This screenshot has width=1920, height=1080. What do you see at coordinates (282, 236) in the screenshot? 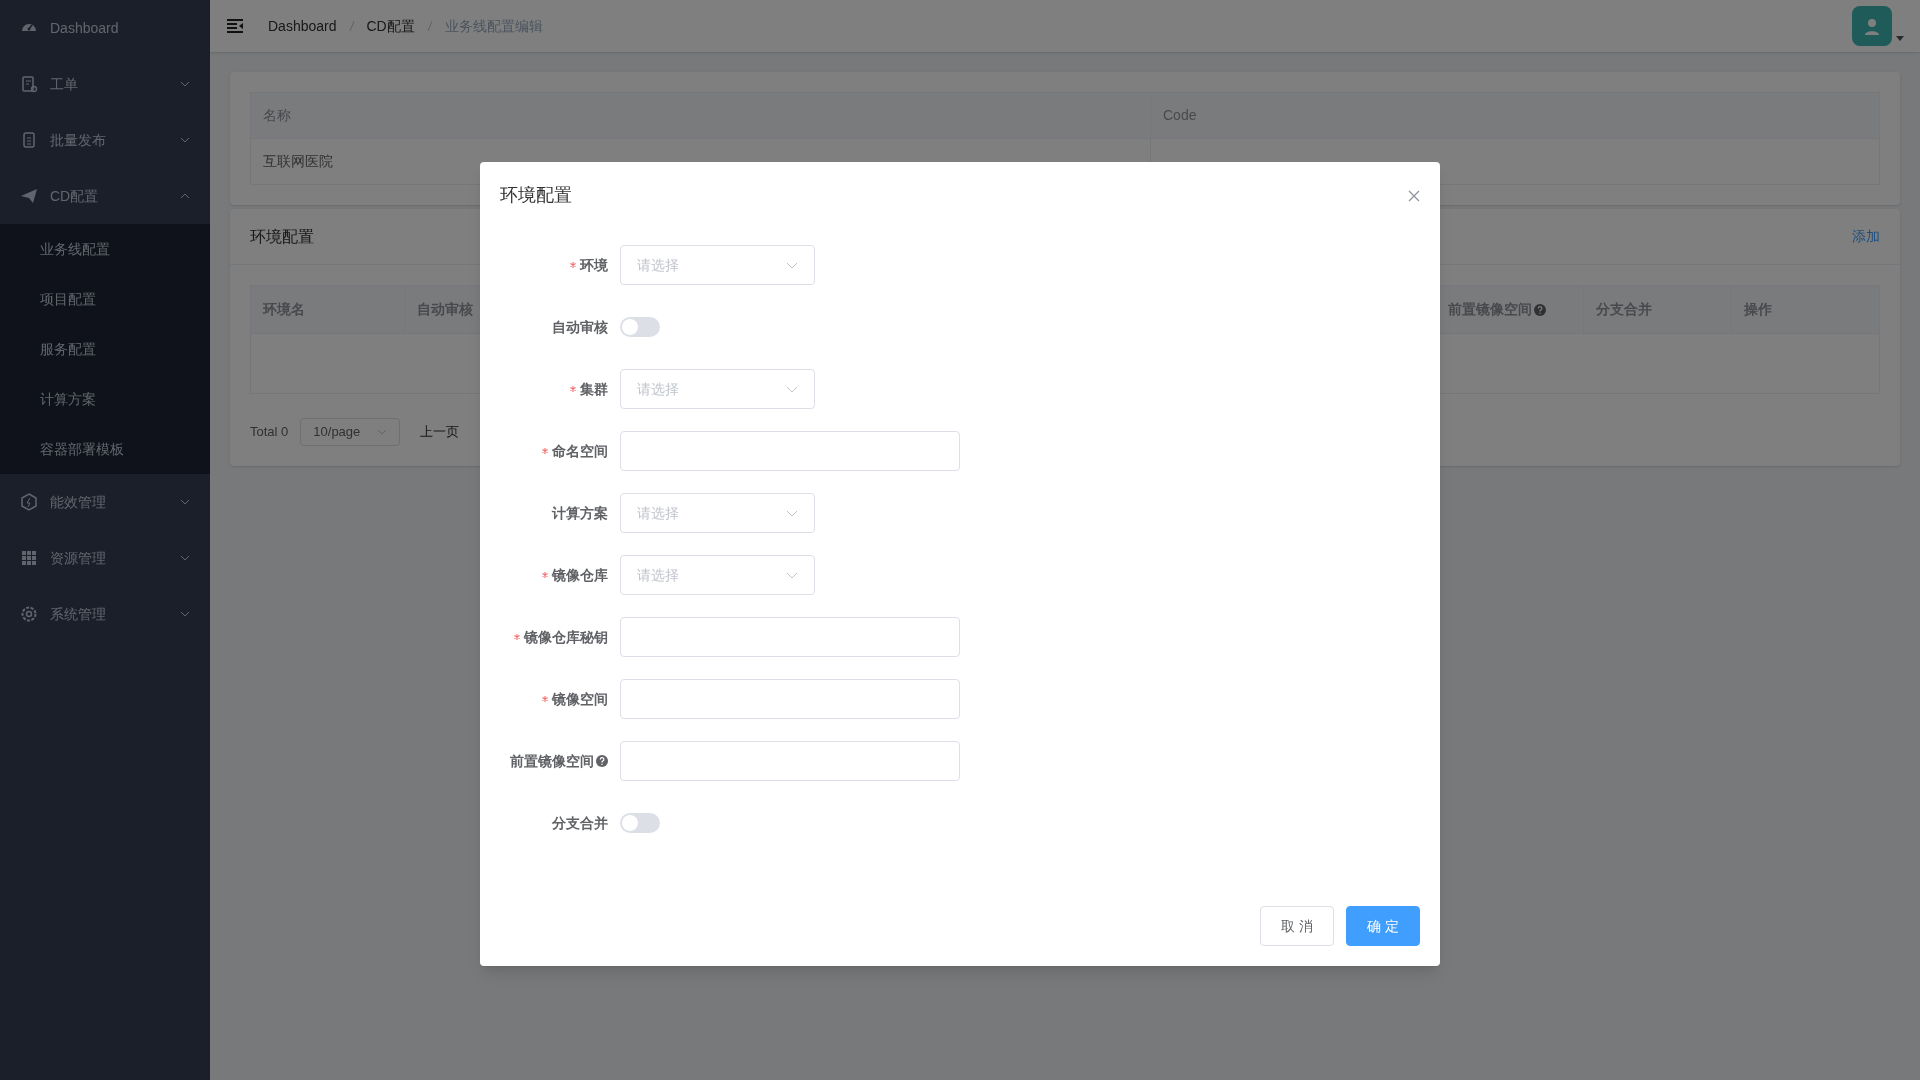
I see `section-title: 环境配置` at bounding box center [282, 236].